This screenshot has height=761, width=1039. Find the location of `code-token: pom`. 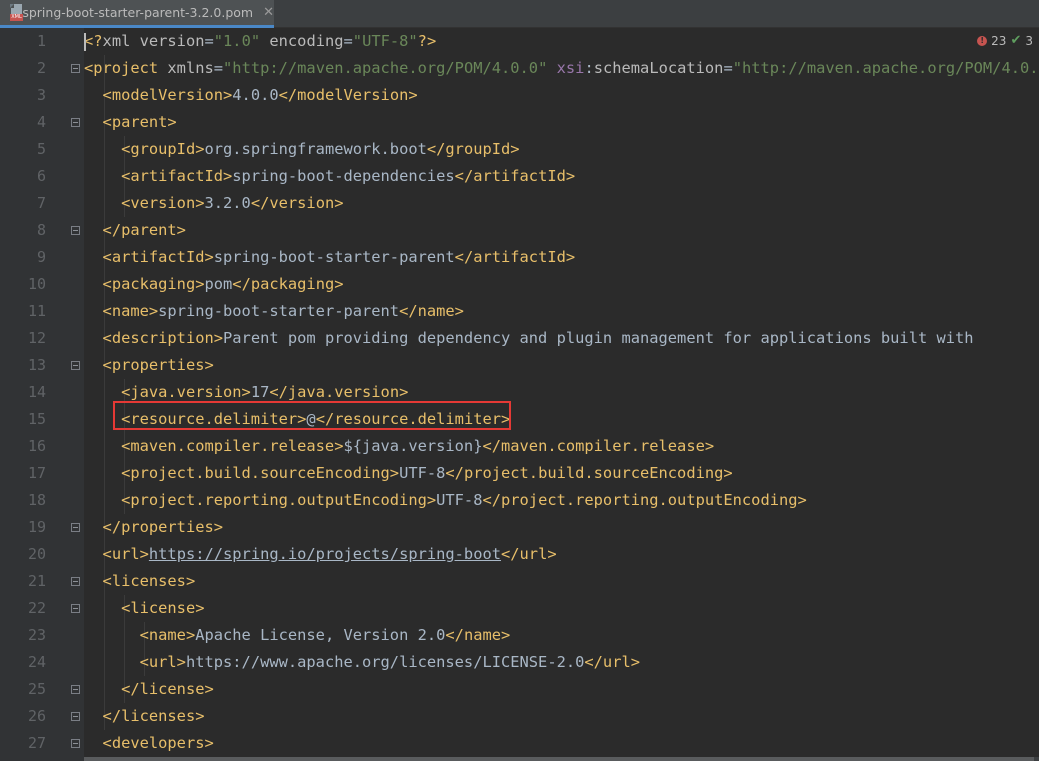

code-token: pom is located at coordinates (218, 284).